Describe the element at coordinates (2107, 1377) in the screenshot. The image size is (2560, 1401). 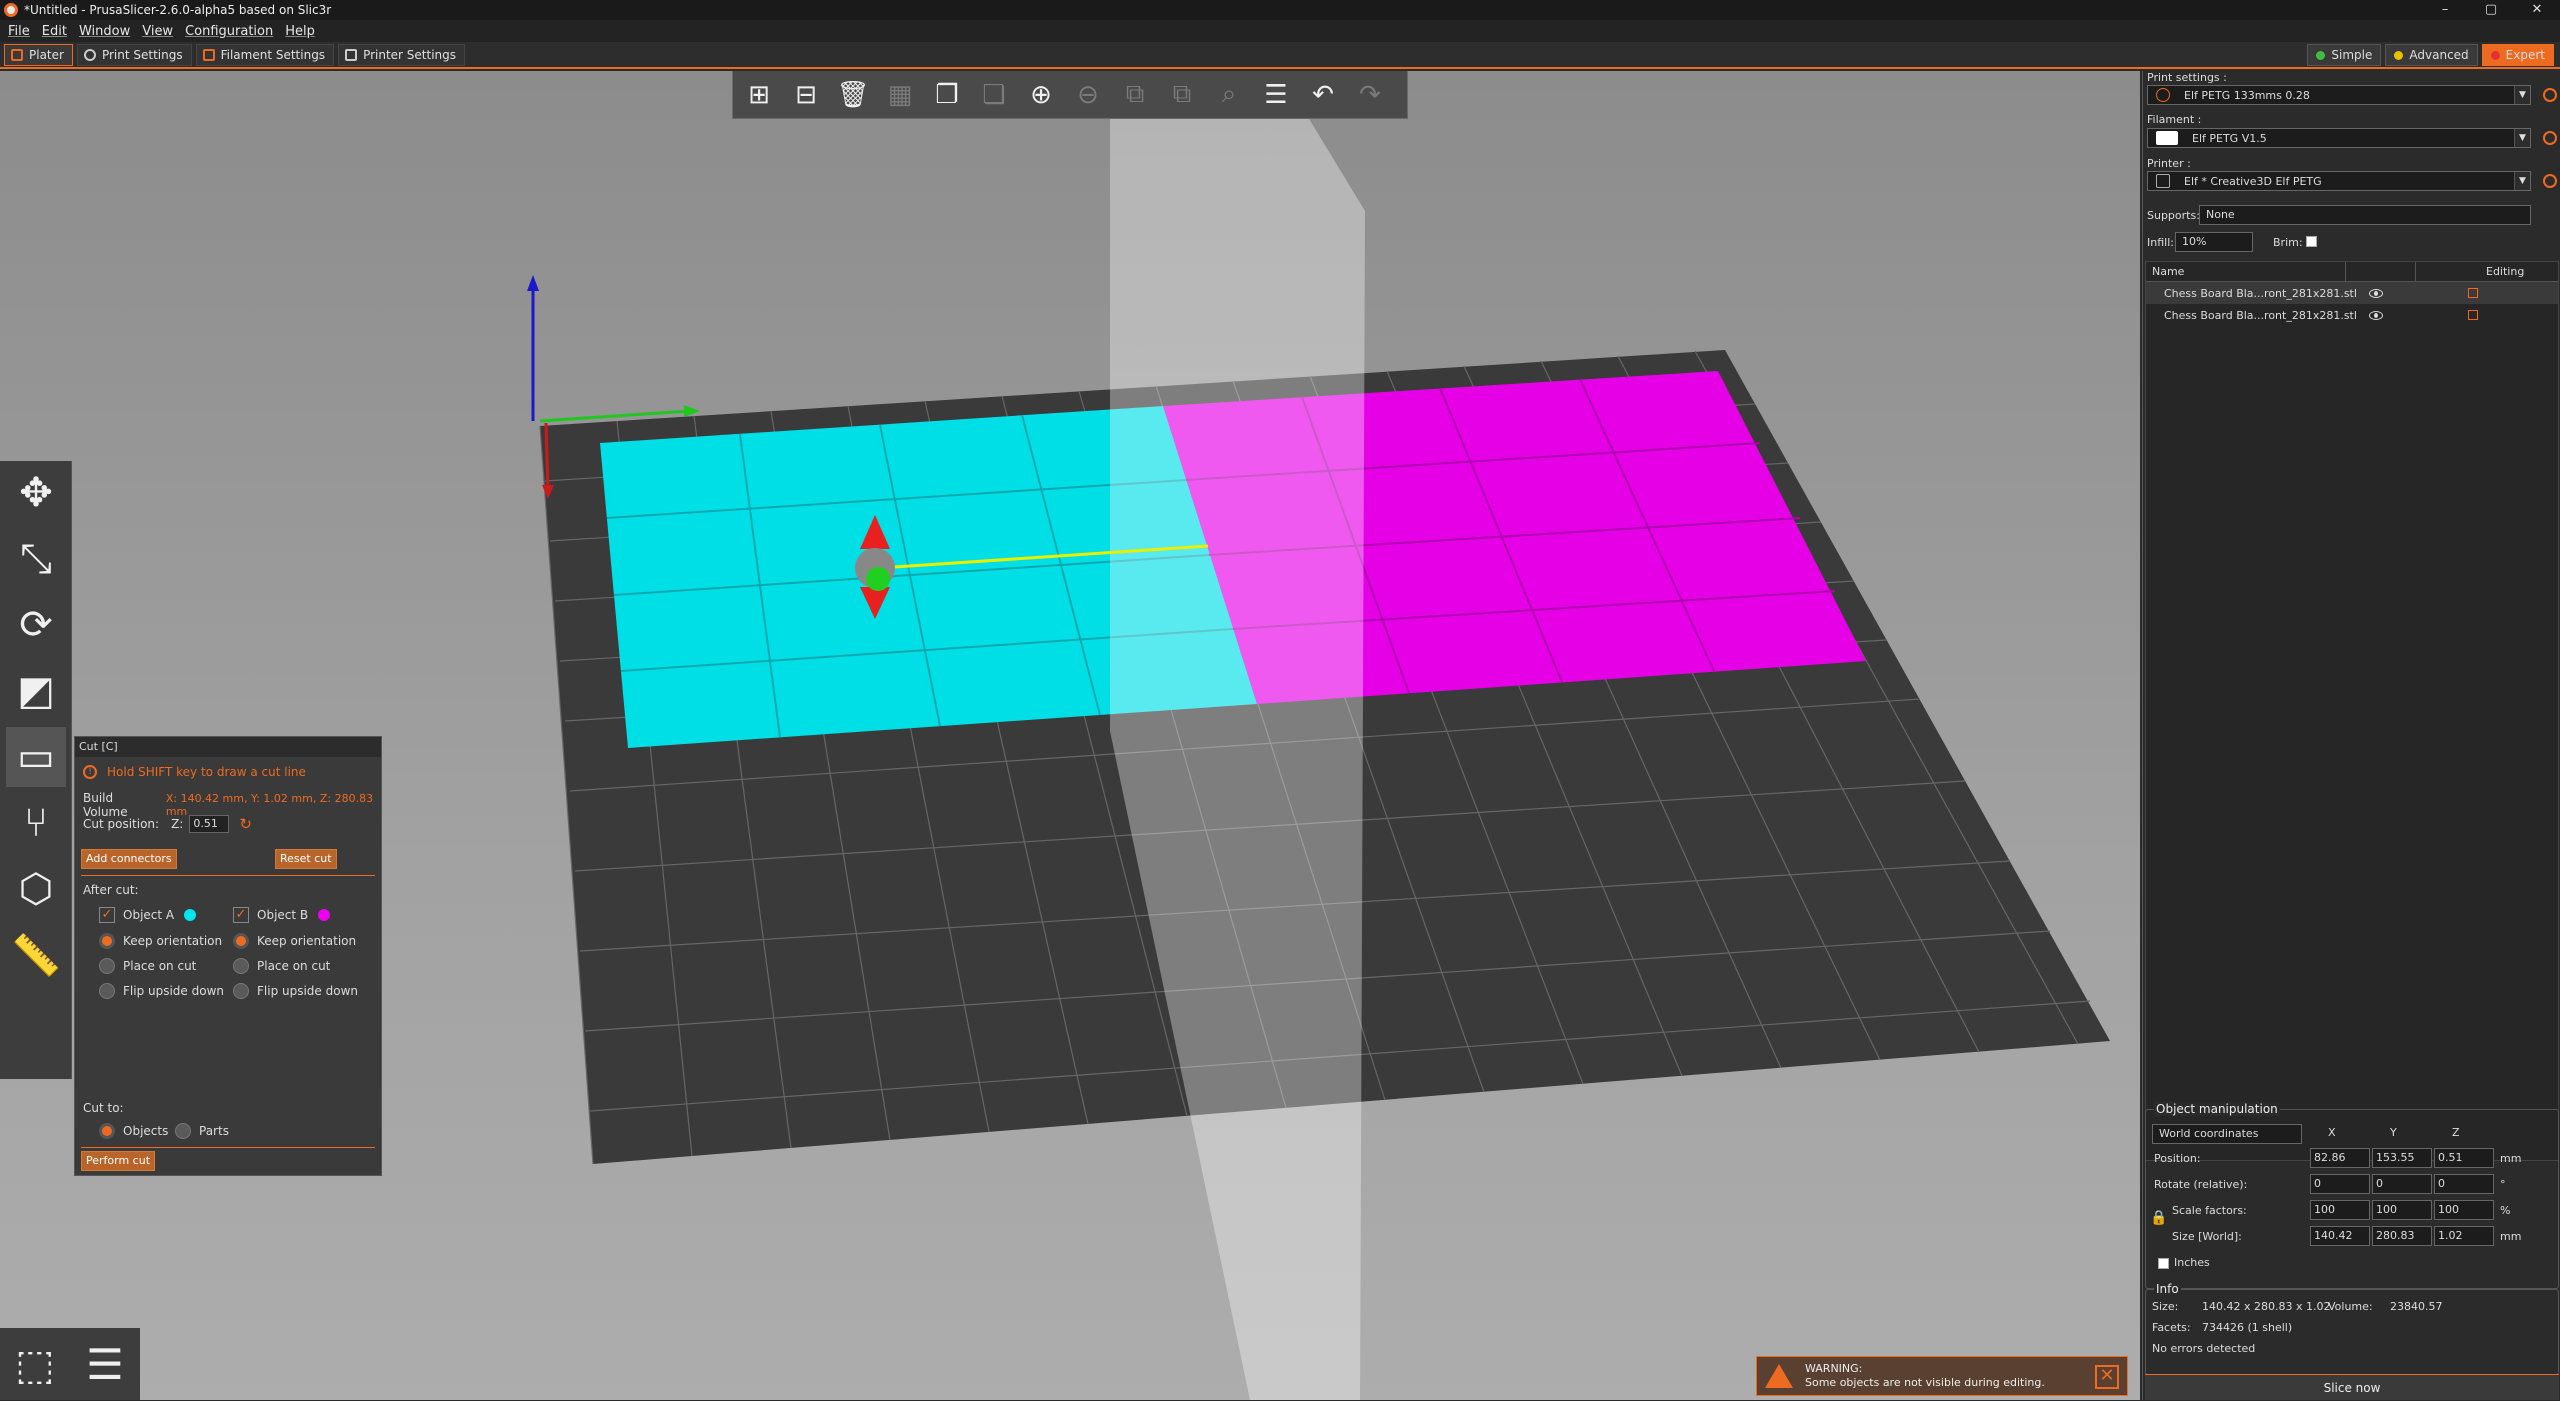
I see `close-icon: ✕` at that location.